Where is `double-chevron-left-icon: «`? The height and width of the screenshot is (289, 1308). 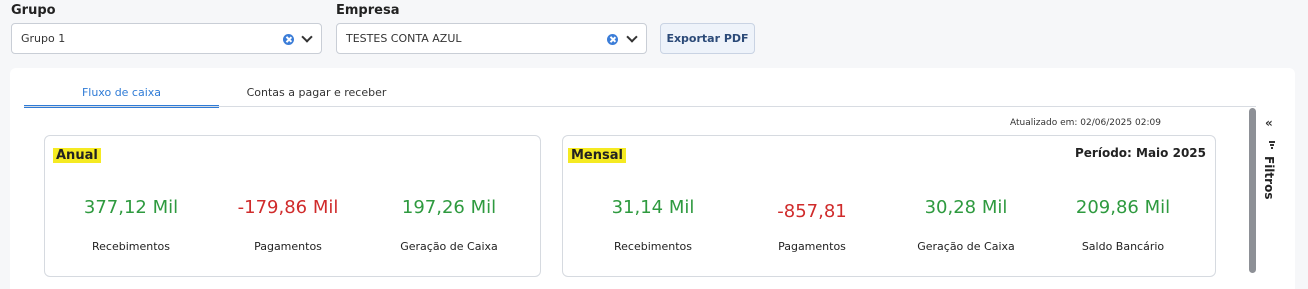 double-chevron-left-icon: « is located at coordinates (1269, 123).